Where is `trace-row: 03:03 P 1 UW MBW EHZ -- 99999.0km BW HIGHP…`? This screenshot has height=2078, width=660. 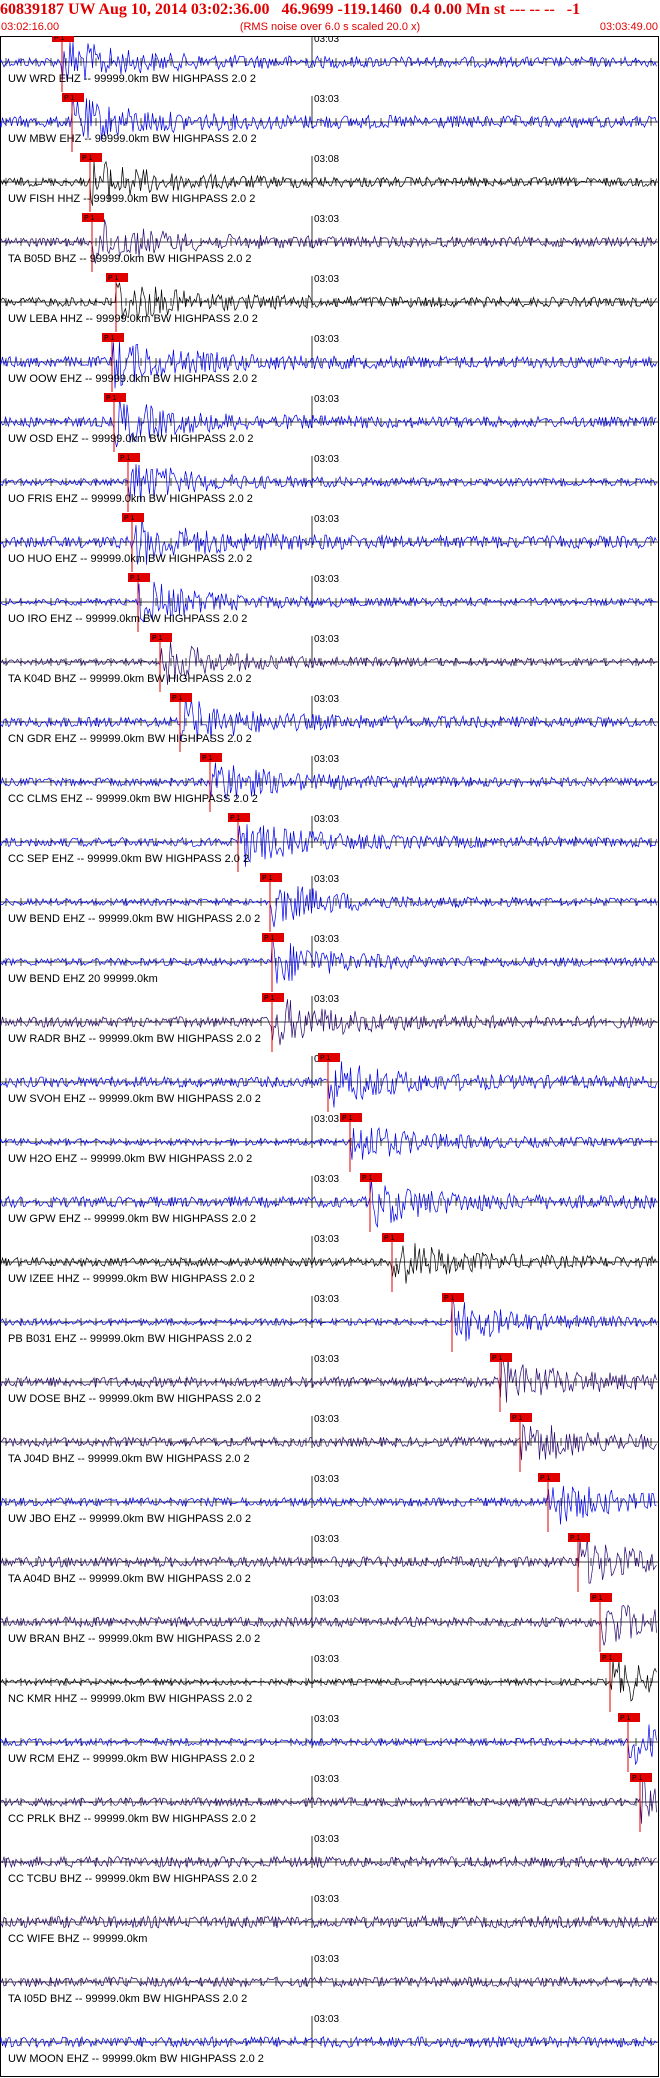
trace-row: 03:03 P 1 UW MBW EHZ -- 99999.0km BW HIGHP… is located at coordinates (329, 122).